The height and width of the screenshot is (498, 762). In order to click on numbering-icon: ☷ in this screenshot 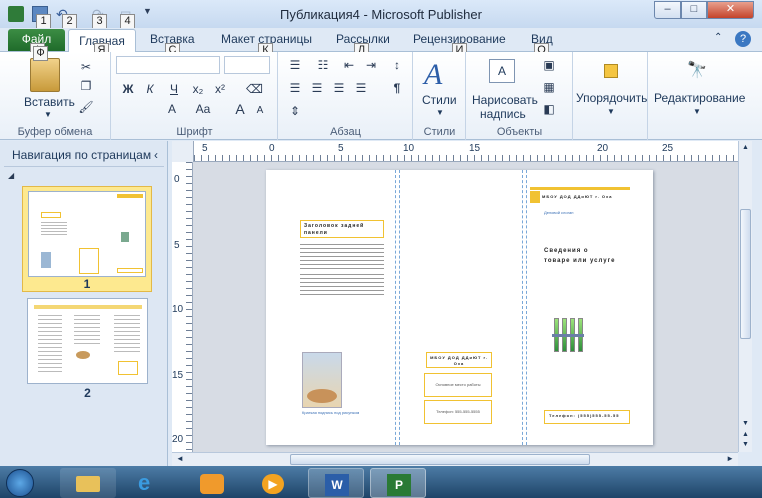, I will do `click(323, 65)`.